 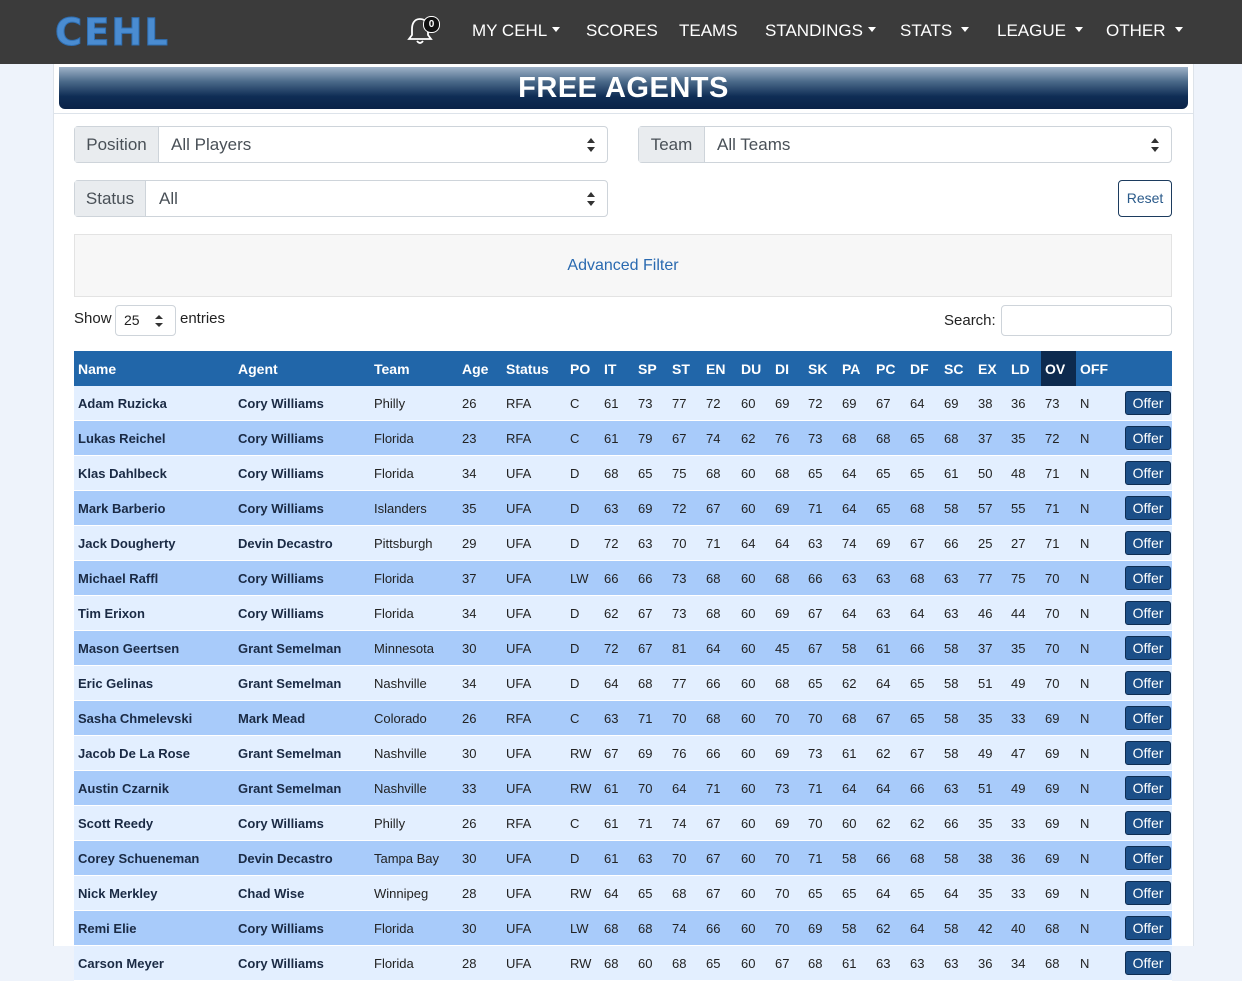 What do you see at coordinates (534, 368) in the screenshot?
I see `column-header-status: Status` at bounding box center [534, 368].